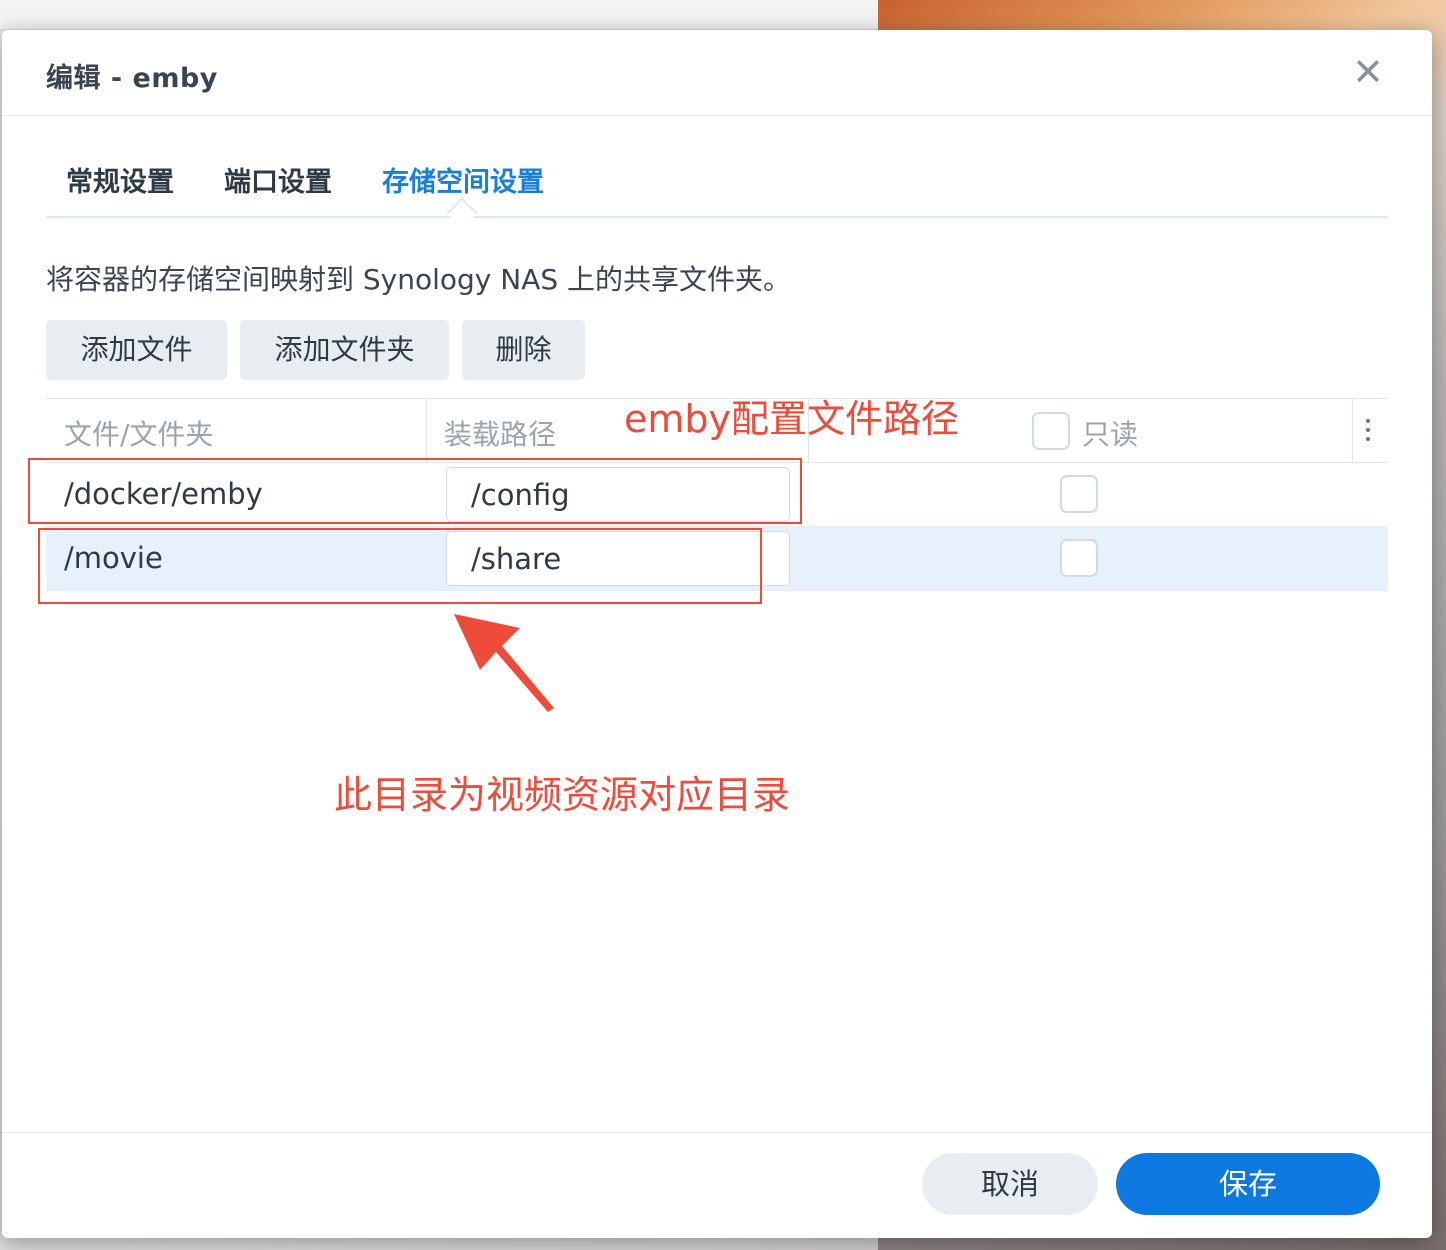 This screenshot has height=1250, width=1446. I want to click on tab-port-settings: 端口设置, so click(278, 179).